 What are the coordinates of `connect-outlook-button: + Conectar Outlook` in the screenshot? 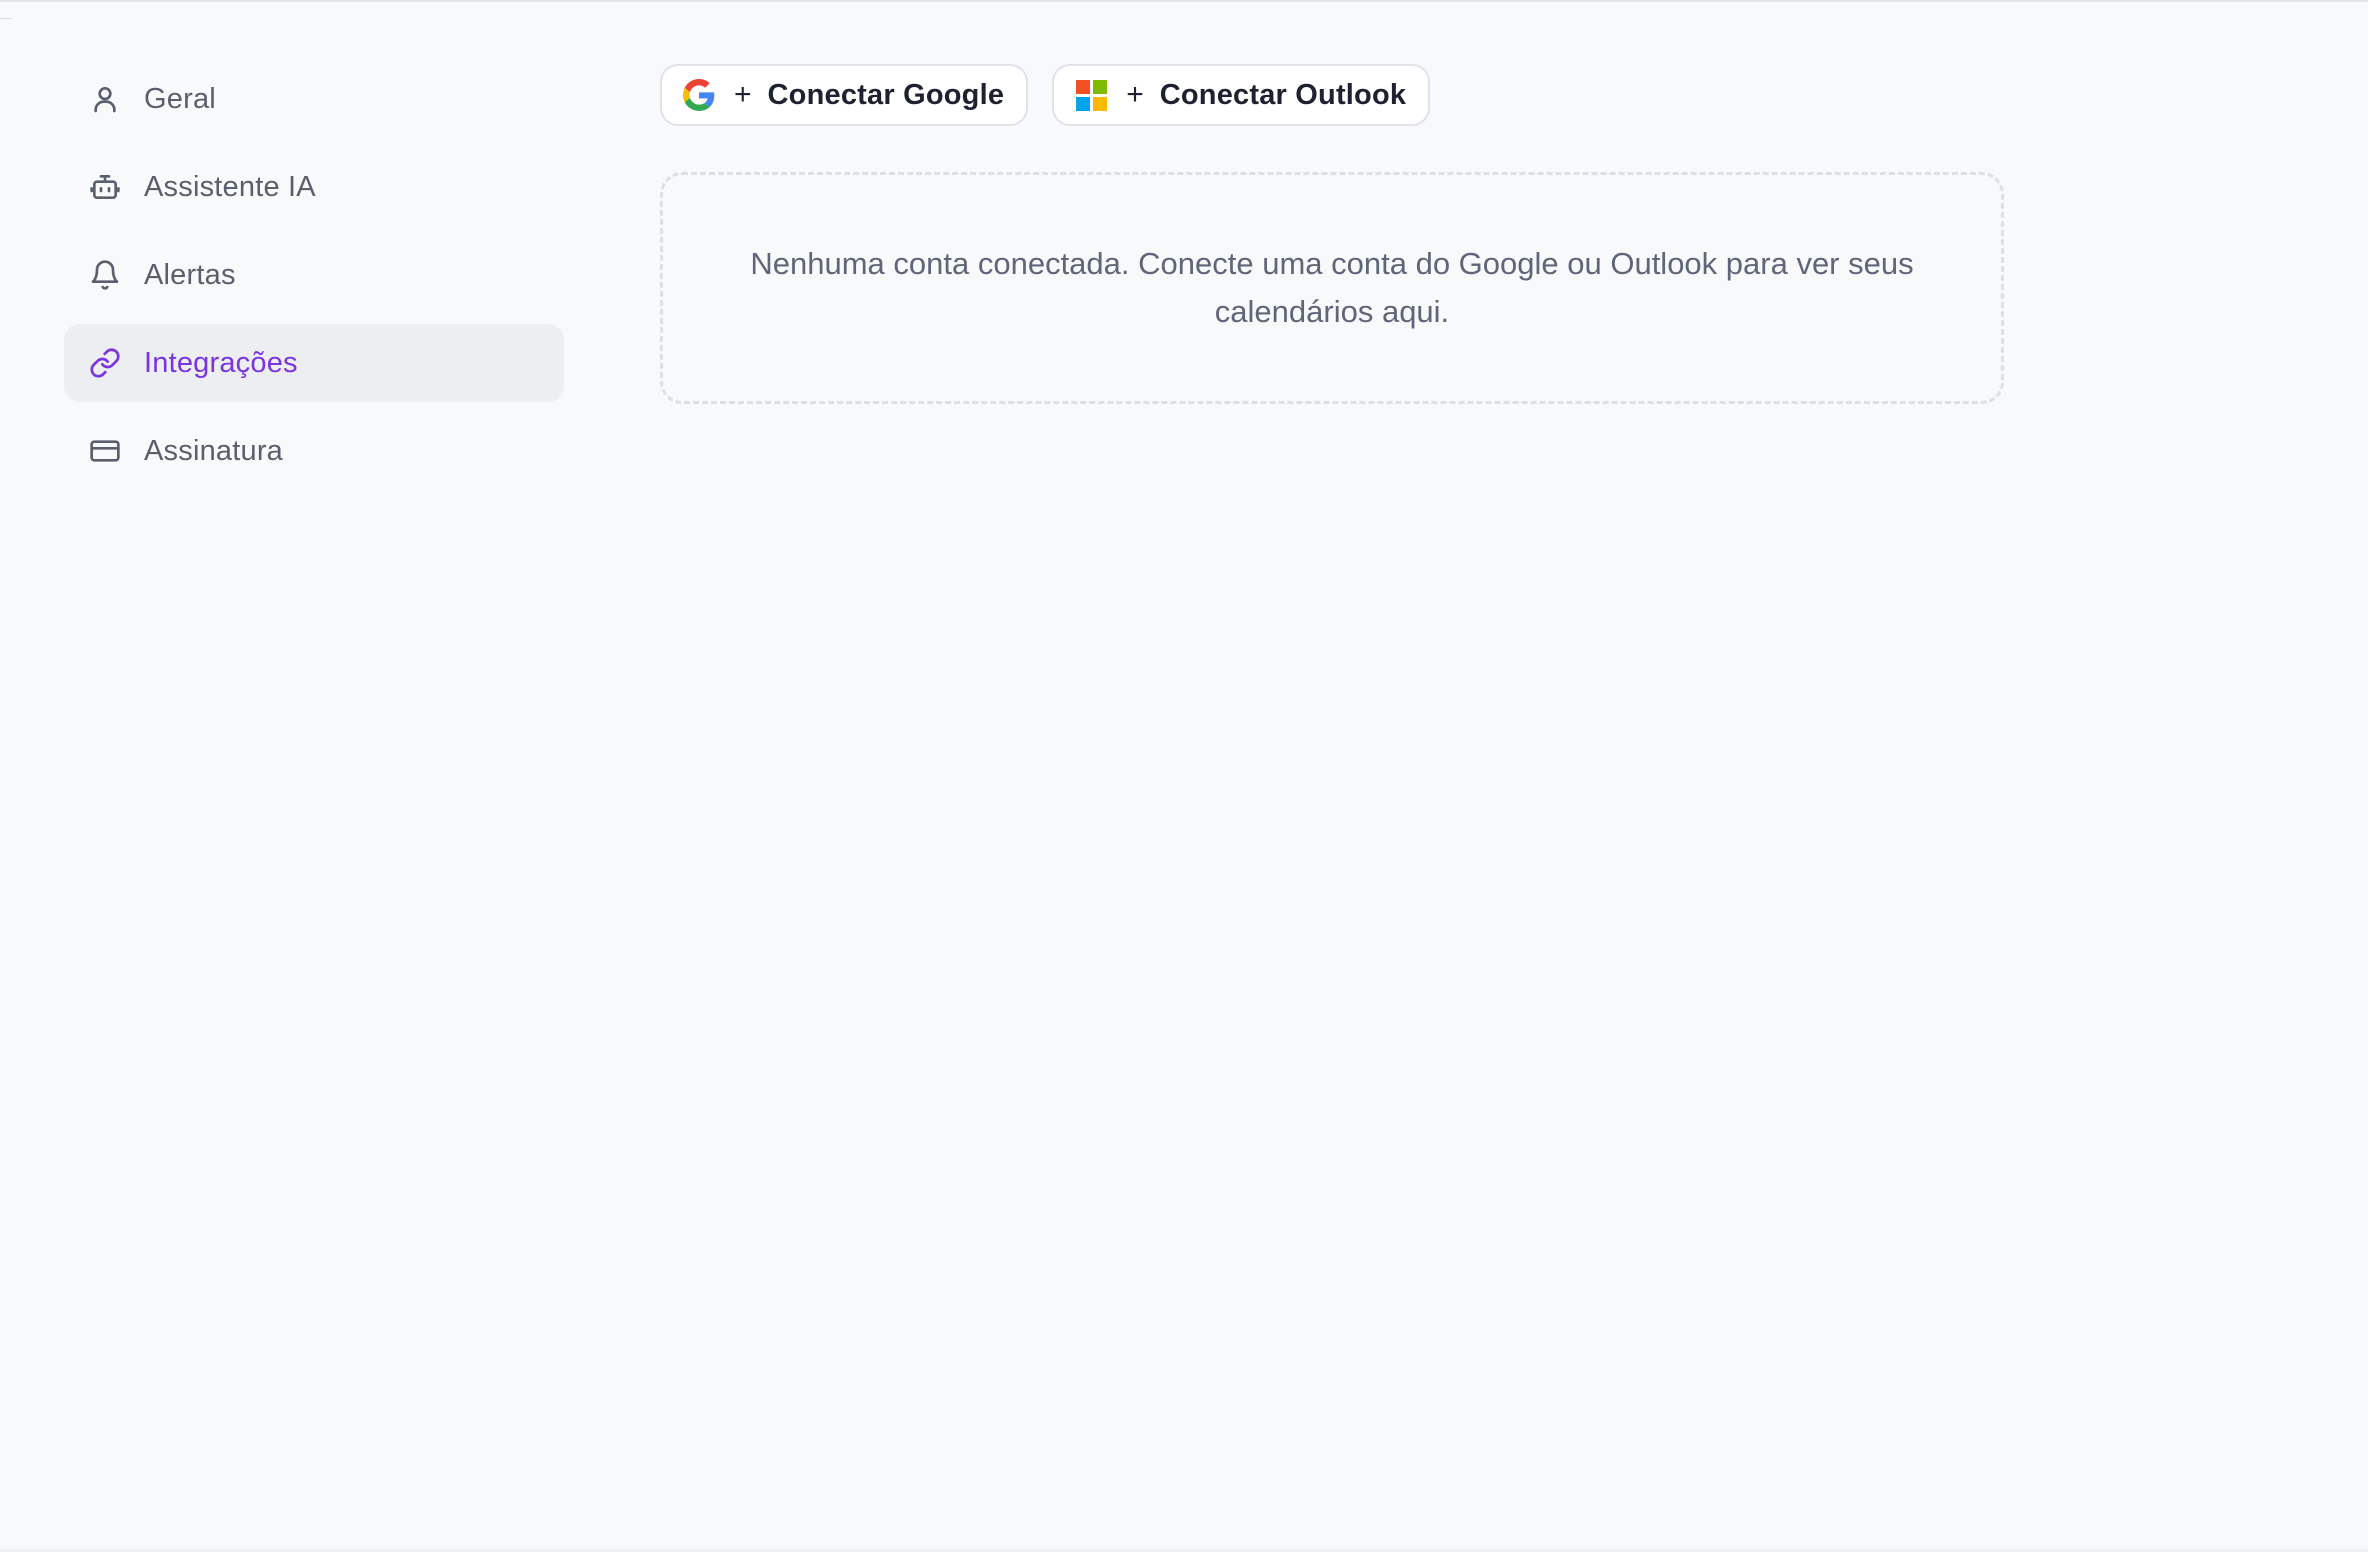 It's located at (1241, 95).